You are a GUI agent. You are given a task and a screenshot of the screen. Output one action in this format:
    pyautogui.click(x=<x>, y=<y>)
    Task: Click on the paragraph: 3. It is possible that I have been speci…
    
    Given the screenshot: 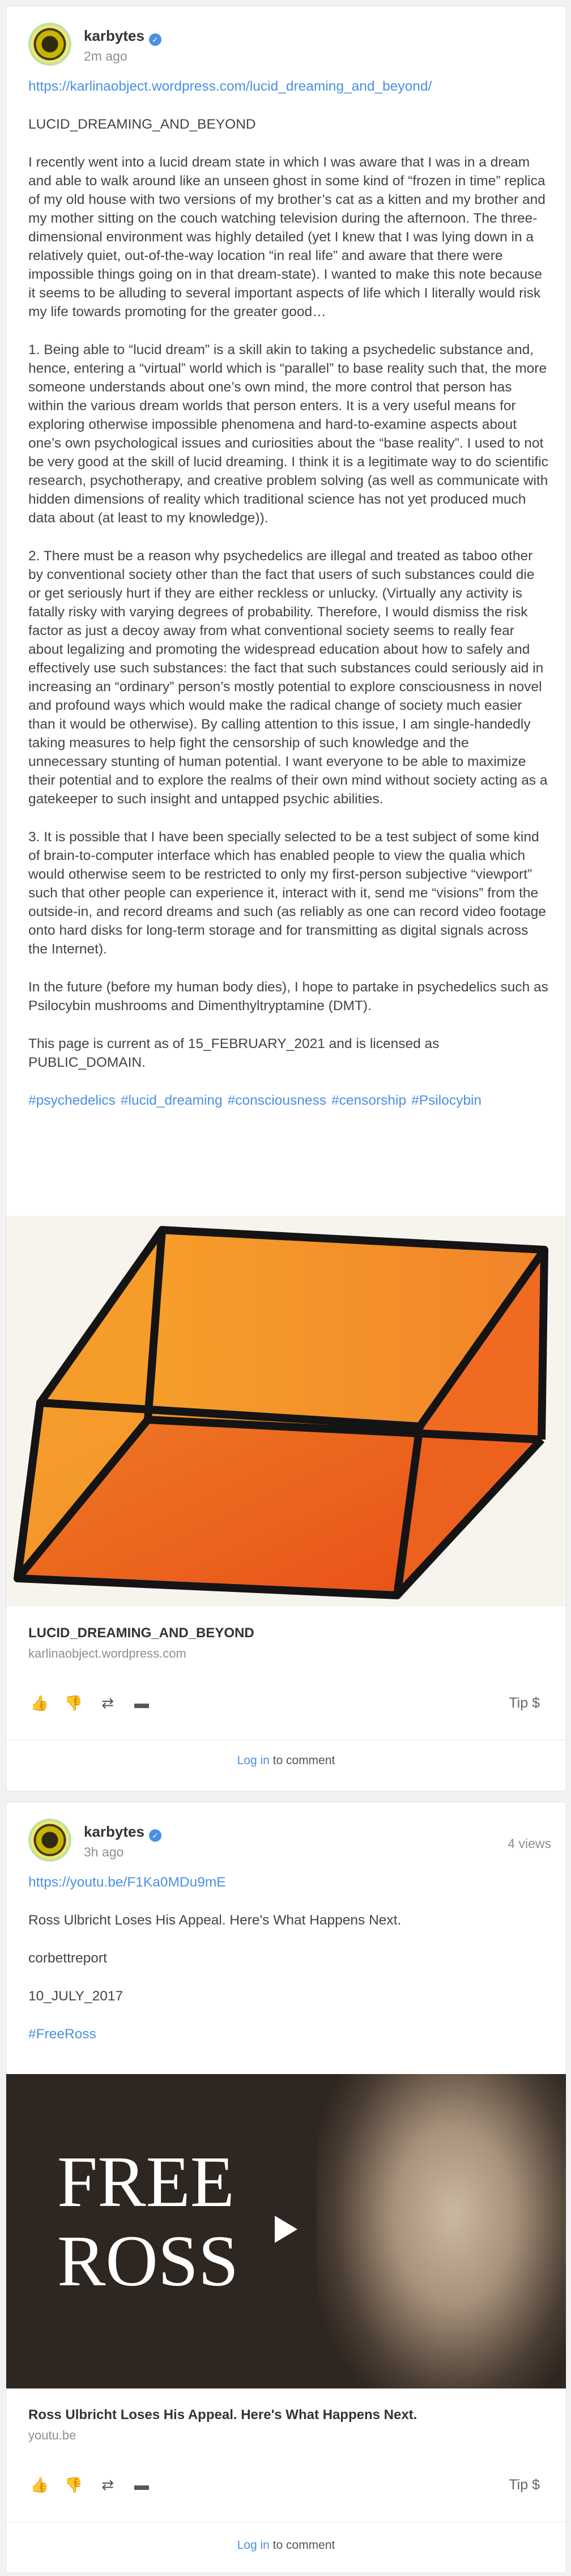 What is the action you would take?
    pyautogui.click(x=287, y=893)
    